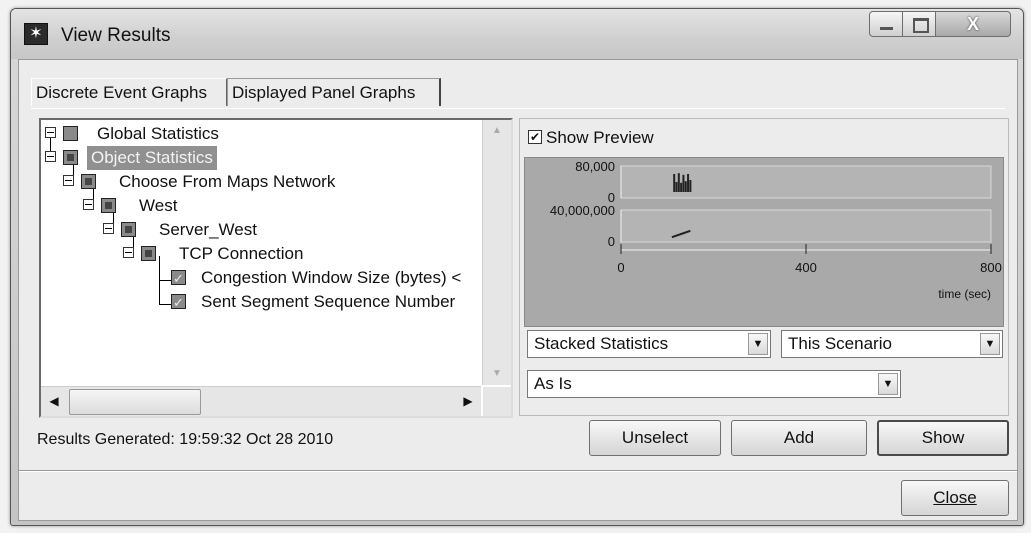  Describe the element at coordinates (468, 401) in the screenshot. I see `scroll-right-arrow-icon: ▶` at that location.